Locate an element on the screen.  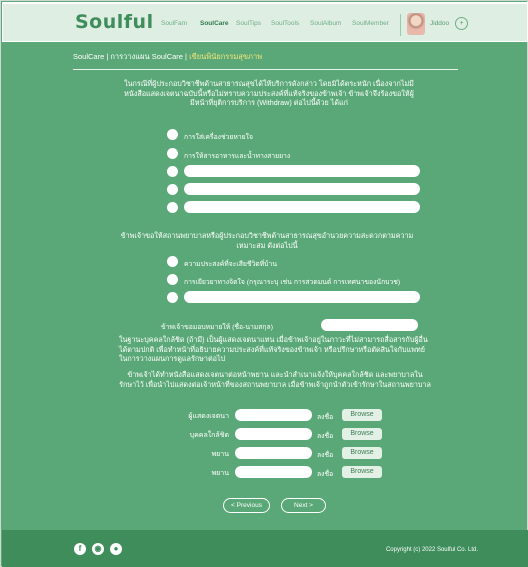
breadcrumb-current: เขียนพินัยกรรมสุขภาพ is located at coordinates (226, 56).